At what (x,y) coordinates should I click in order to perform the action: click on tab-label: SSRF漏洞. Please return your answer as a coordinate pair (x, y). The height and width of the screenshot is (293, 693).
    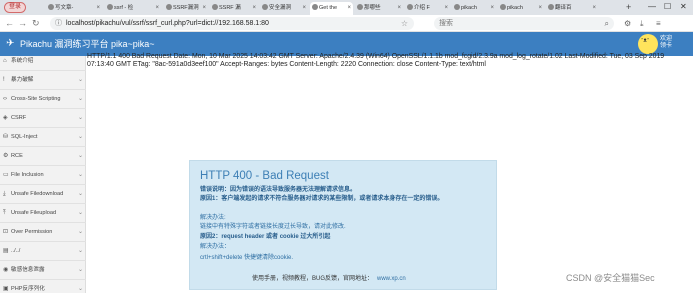
    Looking at the image, I should click on (186, 8).